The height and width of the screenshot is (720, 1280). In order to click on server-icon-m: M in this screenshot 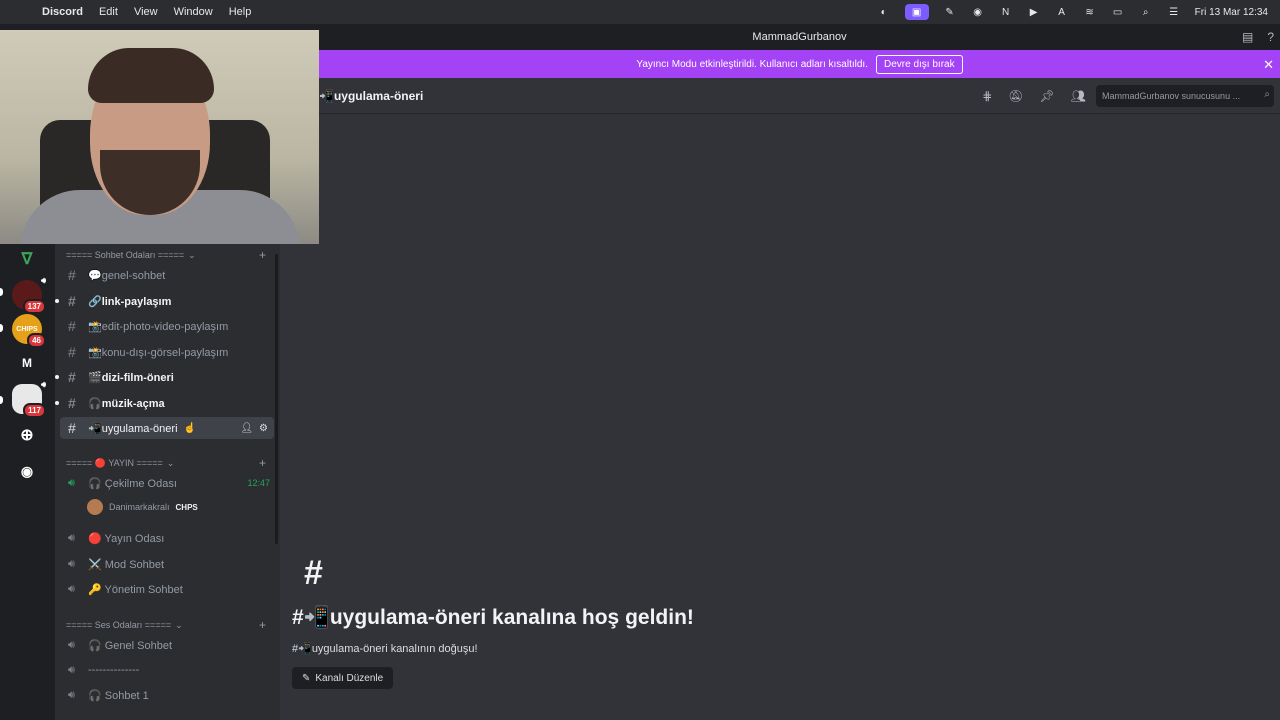, I will do `click(27, 363)`.